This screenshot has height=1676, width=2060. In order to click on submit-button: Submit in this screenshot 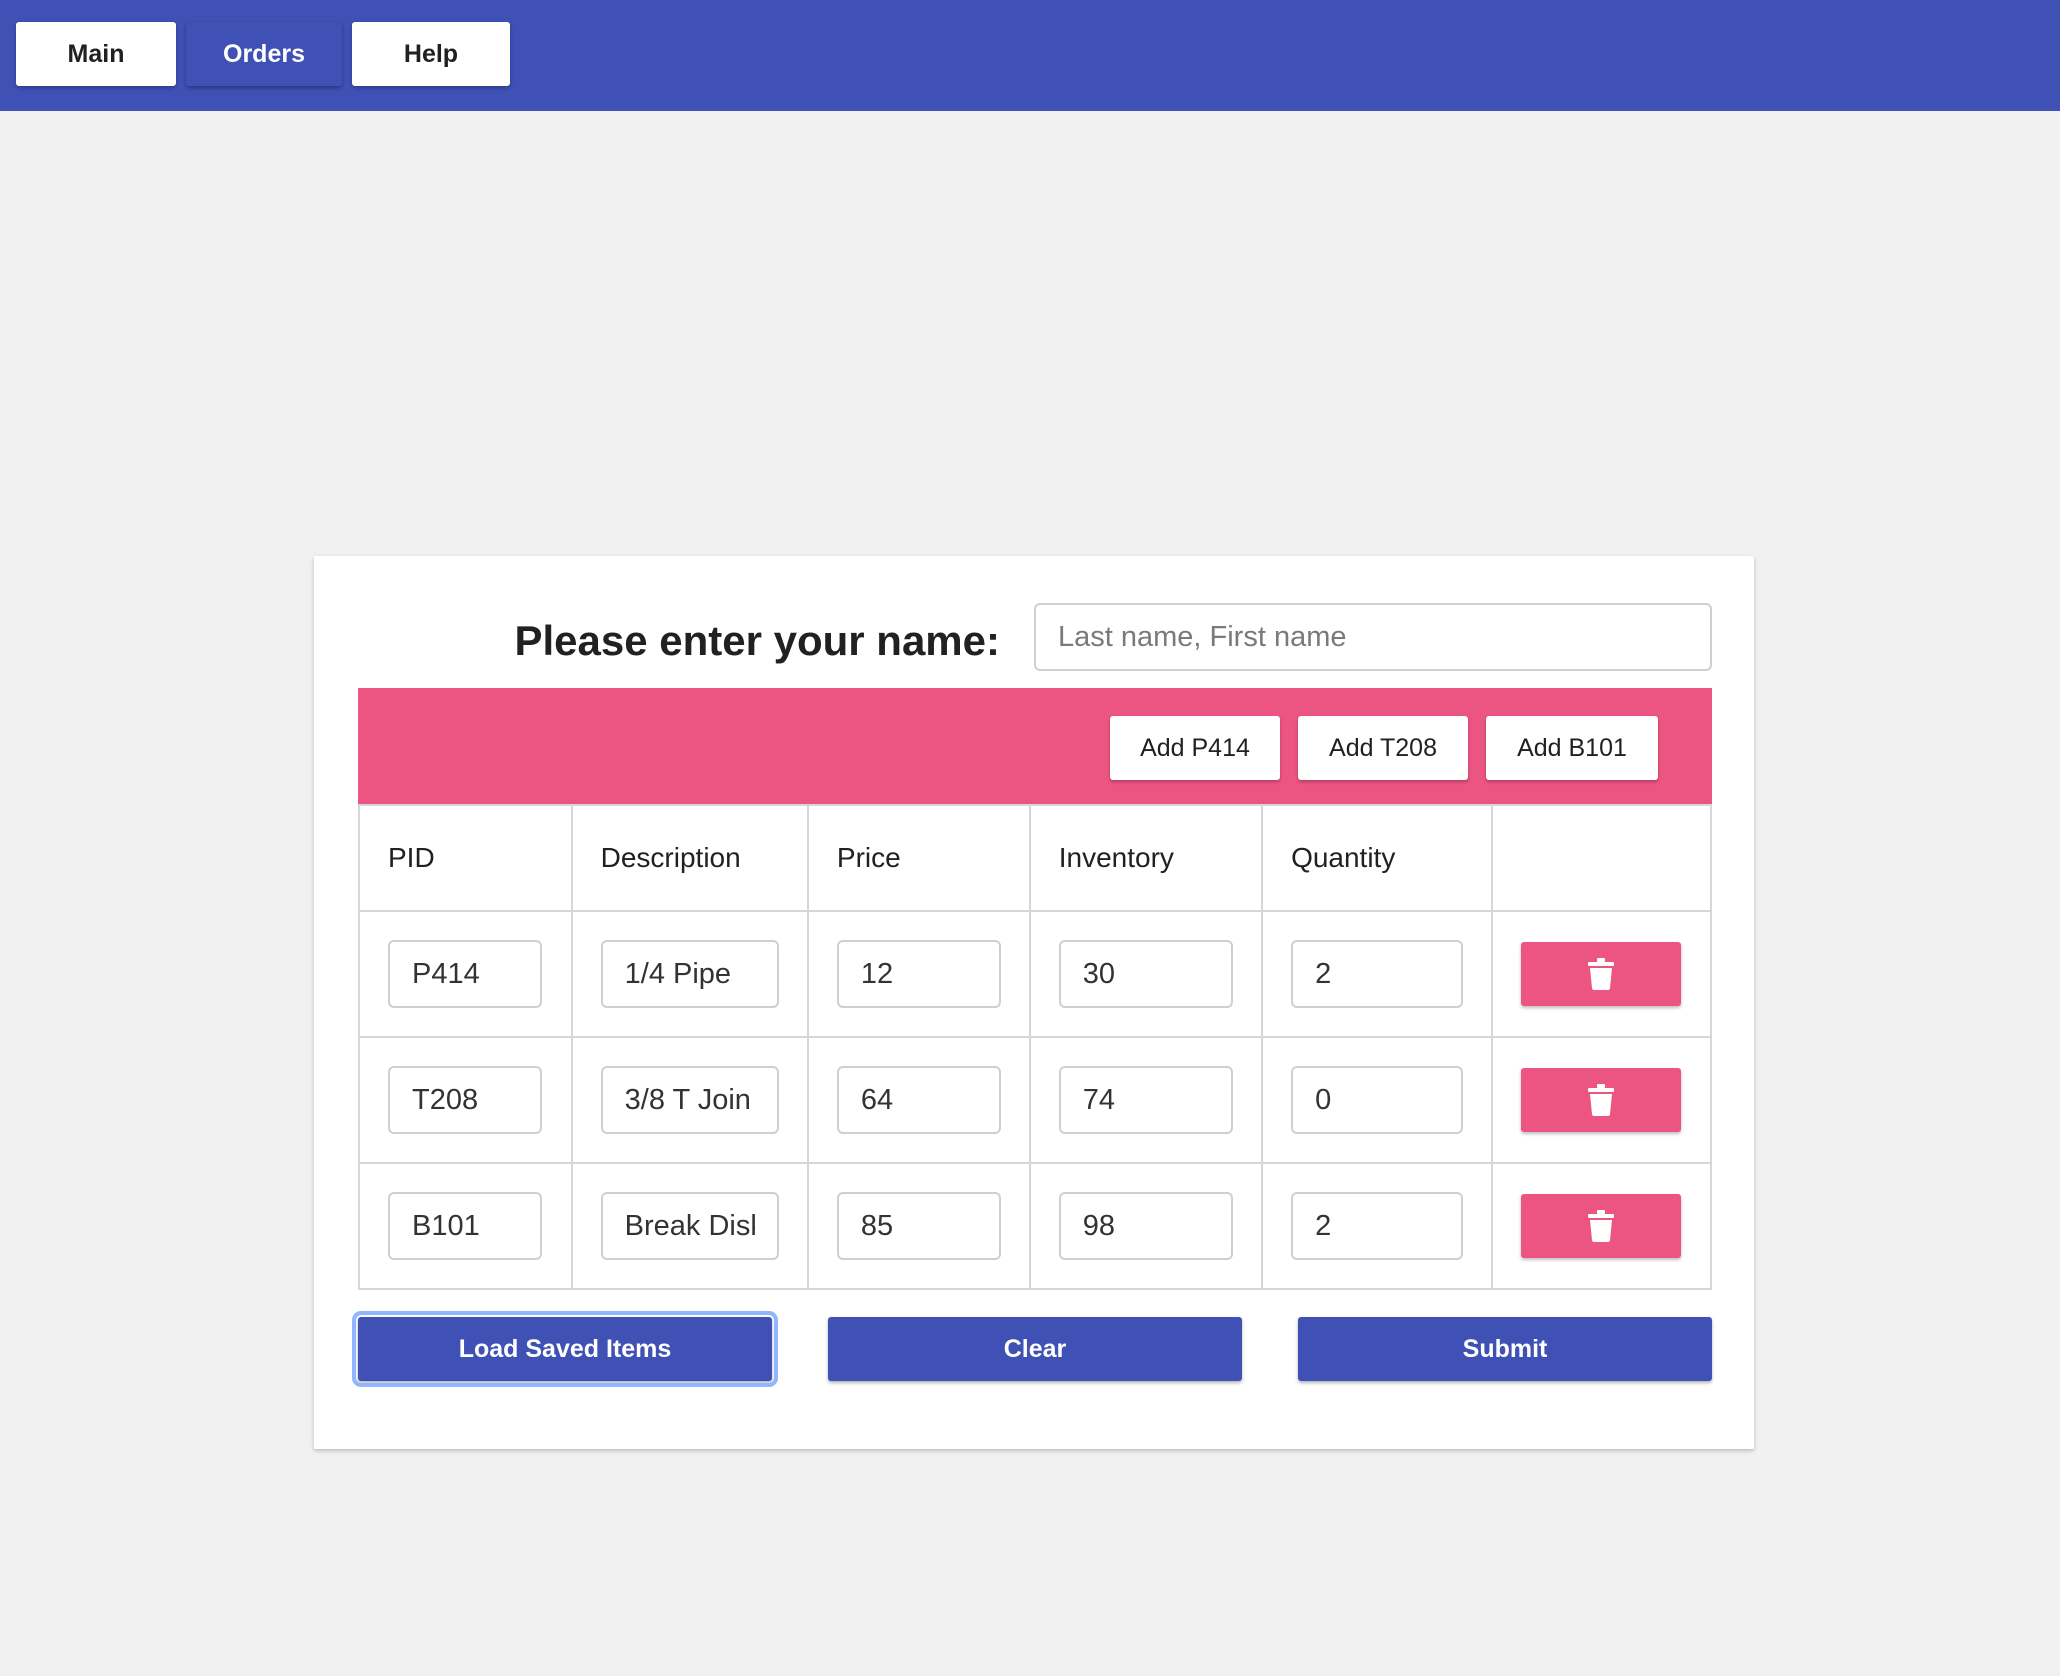, I will do `click(1505, 1349)`.